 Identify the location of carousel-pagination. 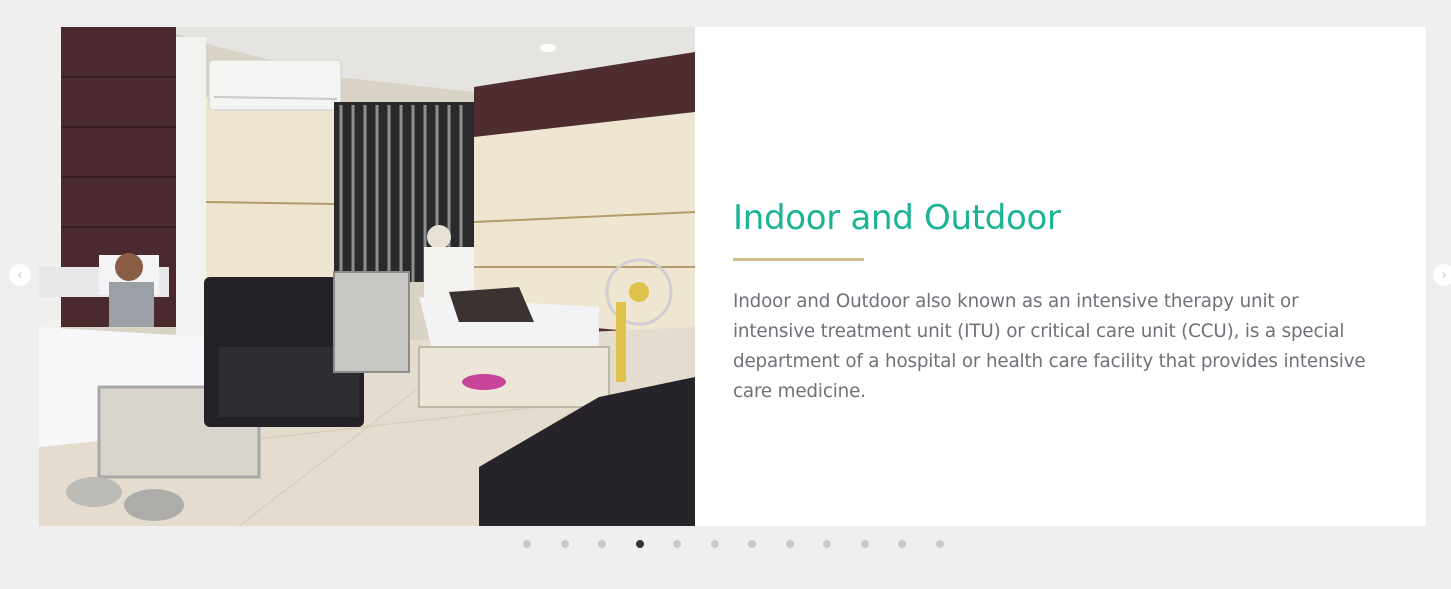
(725, 545).